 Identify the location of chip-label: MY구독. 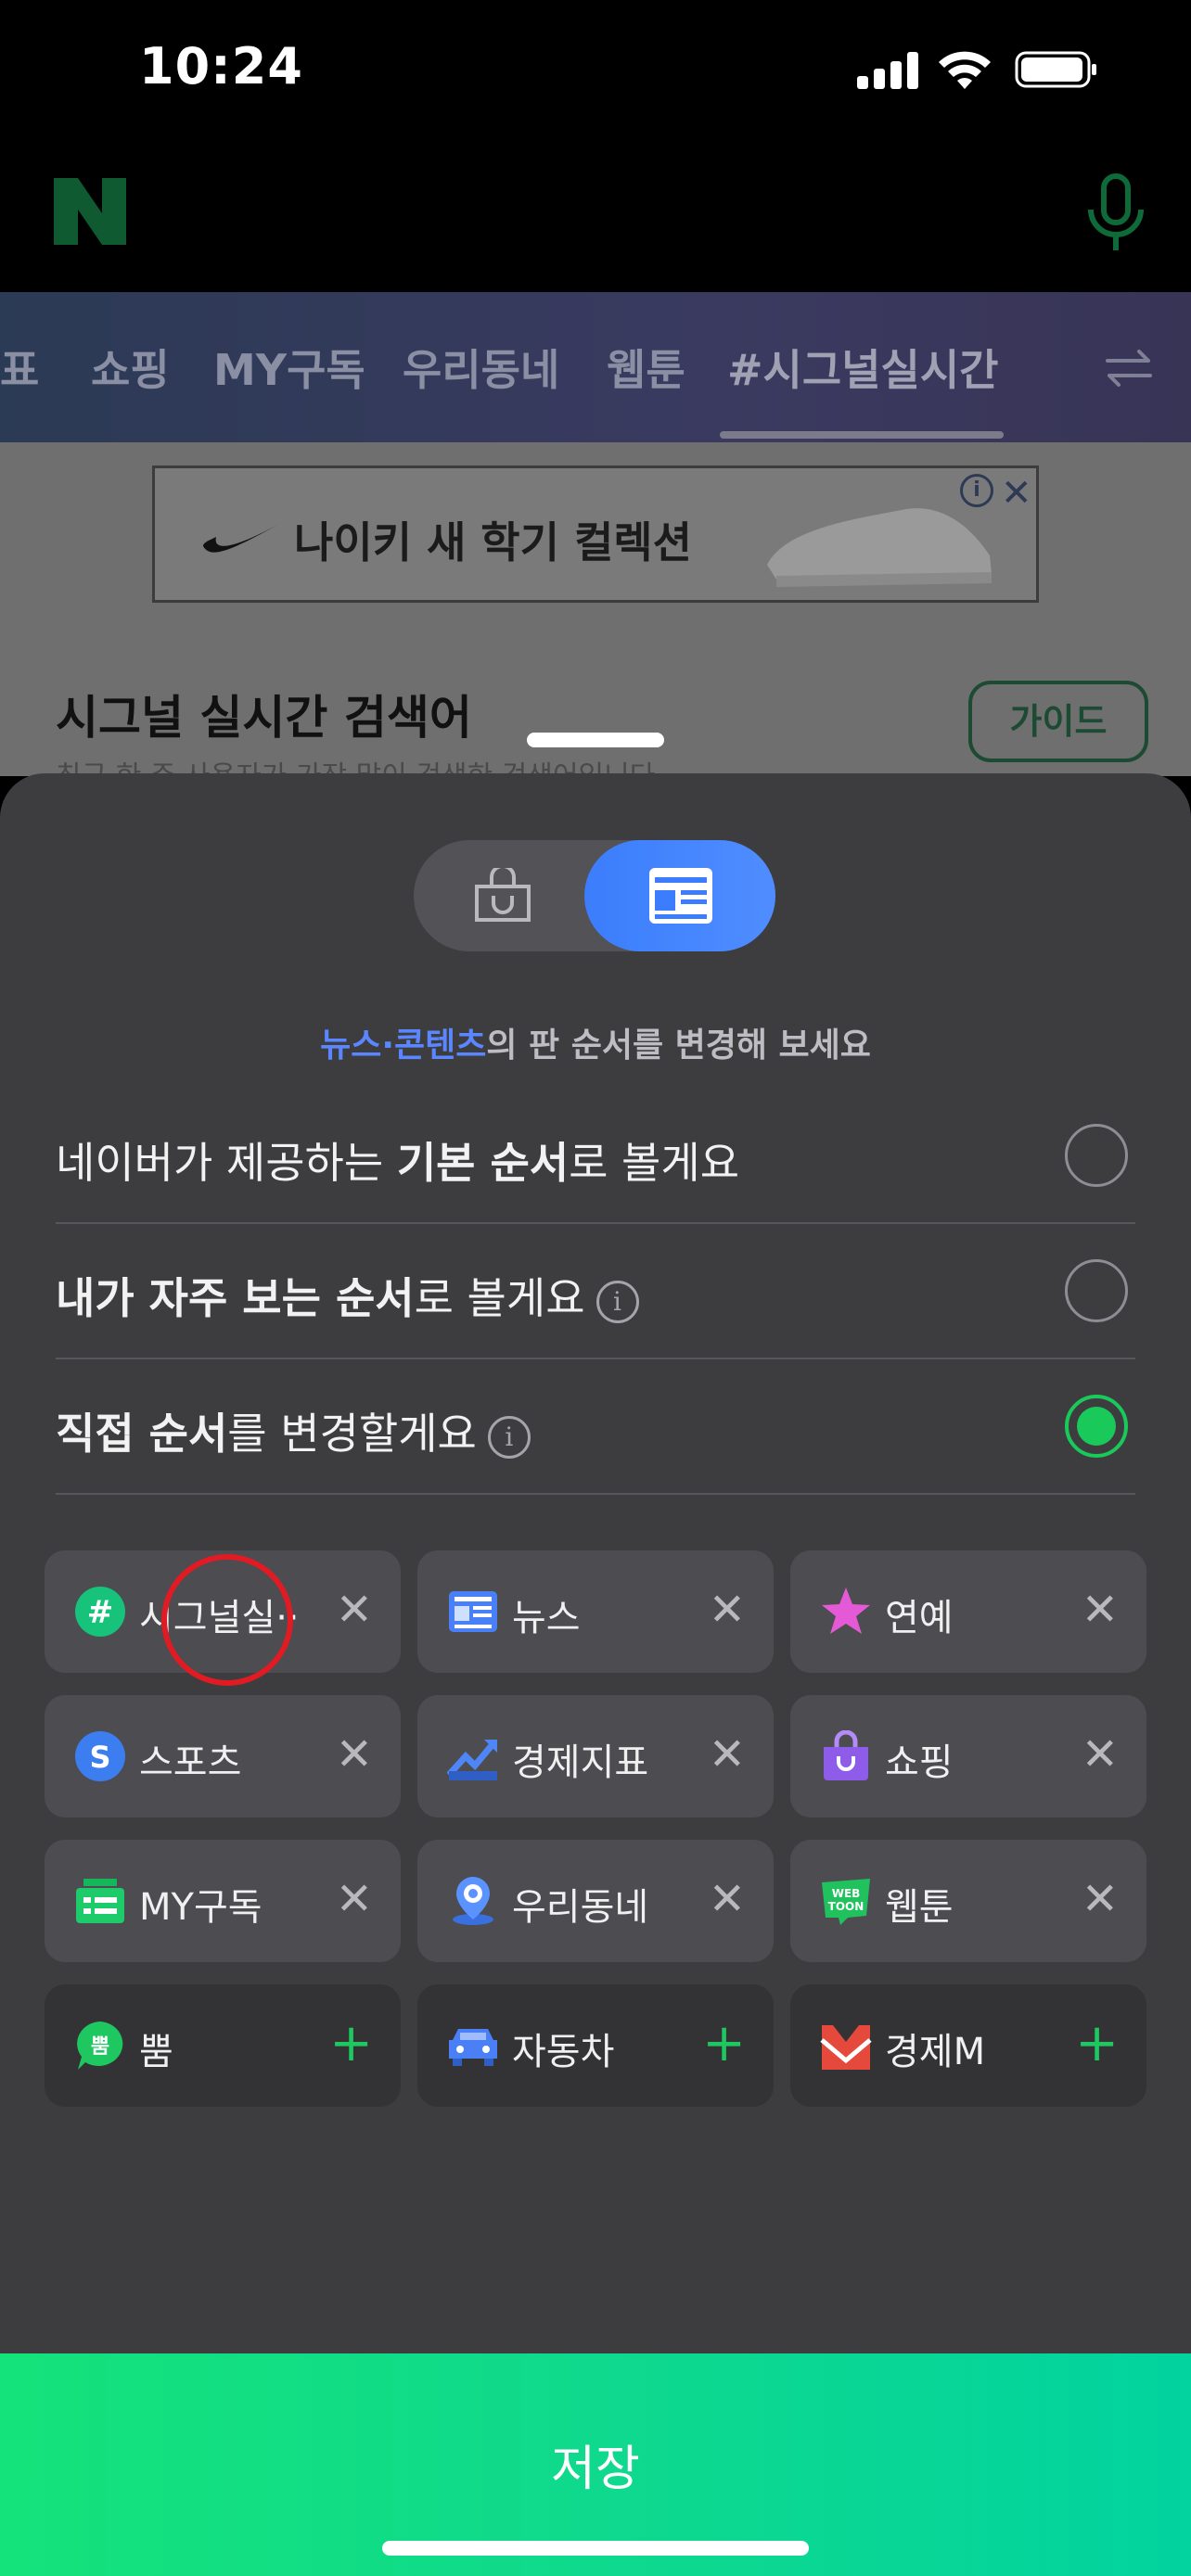
(201, 1908).